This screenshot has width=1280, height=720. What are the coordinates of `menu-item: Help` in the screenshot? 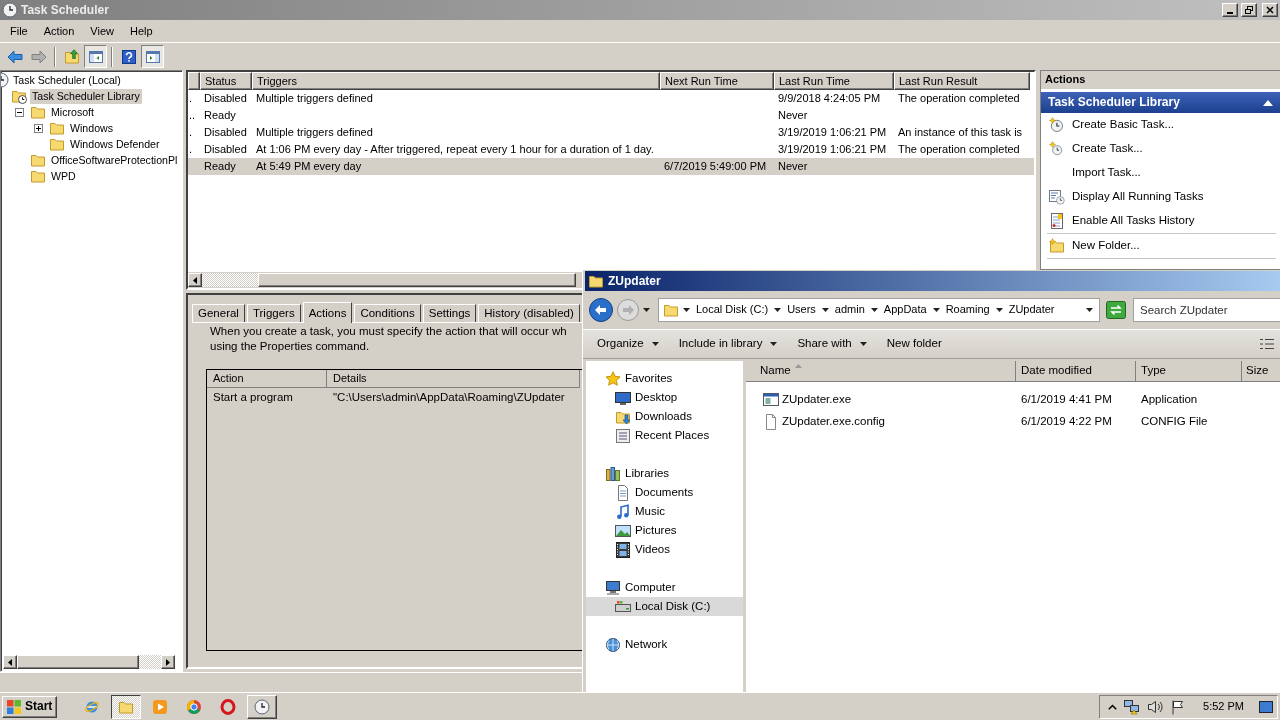 It's located at (141, 31).